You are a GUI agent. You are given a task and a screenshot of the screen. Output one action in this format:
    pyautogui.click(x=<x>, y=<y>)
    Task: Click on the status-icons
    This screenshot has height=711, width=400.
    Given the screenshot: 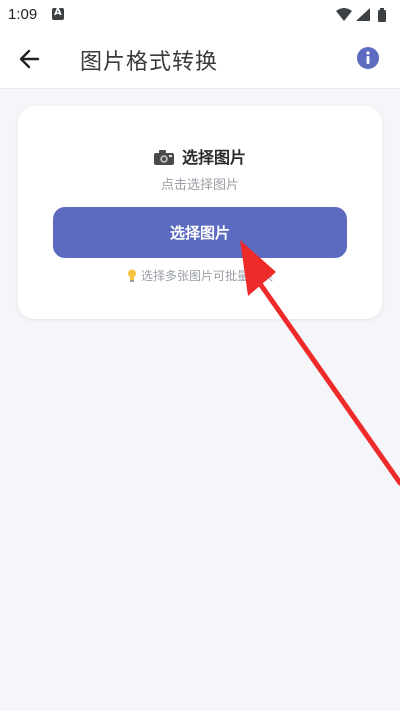 What is the action you would take?
    pyautogui.click(x=361, y=15)
    